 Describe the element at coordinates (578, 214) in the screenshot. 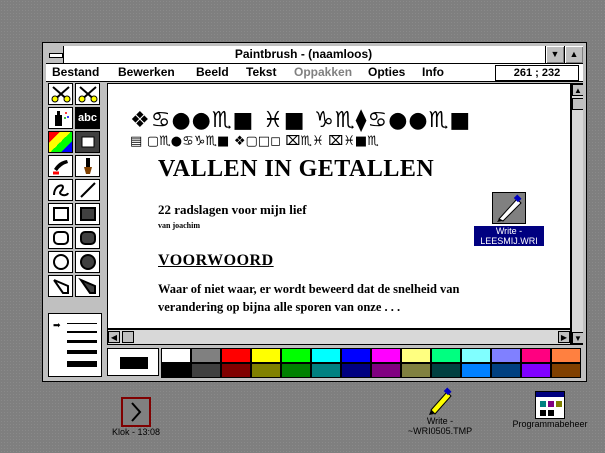

I see `vertical-scrollbar: ▲ ▼` at that location.